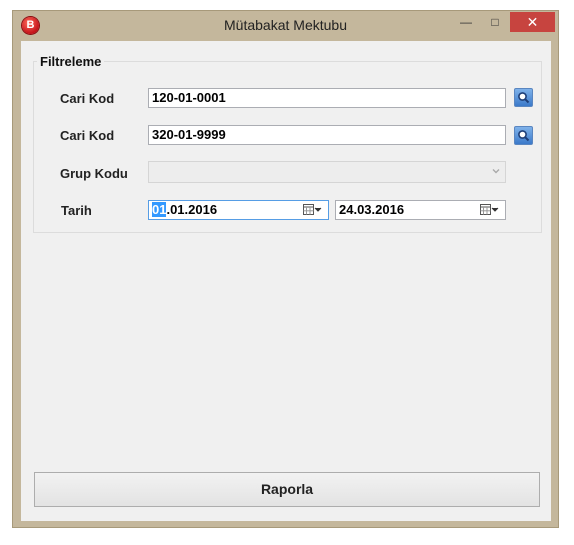 This screenshot has width=574, height=545. Describe the element at coordinates (76, 210) in the screenshot. I see `tarih-label: Tarih` at that location.